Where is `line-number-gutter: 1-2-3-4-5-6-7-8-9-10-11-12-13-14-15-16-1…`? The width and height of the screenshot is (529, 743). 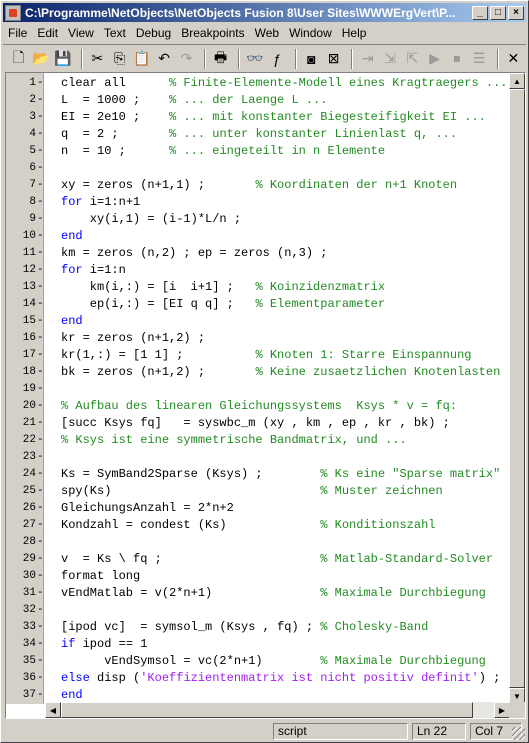
line-number-gutter: 1-2-3-4-5-6-7-8-9-10-11-12-13-14-15-16-1… is located at coordinates (25, 388).